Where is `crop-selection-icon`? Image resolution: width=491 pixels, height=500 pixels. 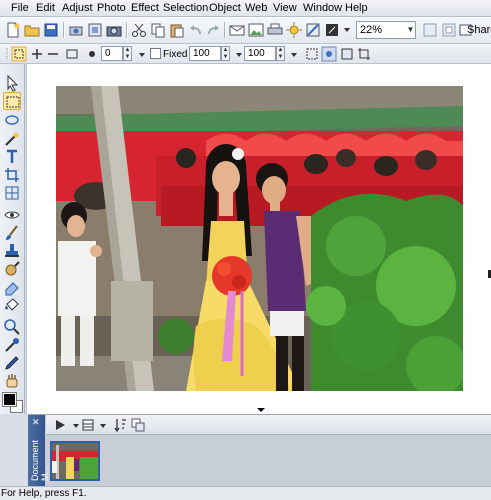
crop-selection-icon is located at coordinates (364, 54).